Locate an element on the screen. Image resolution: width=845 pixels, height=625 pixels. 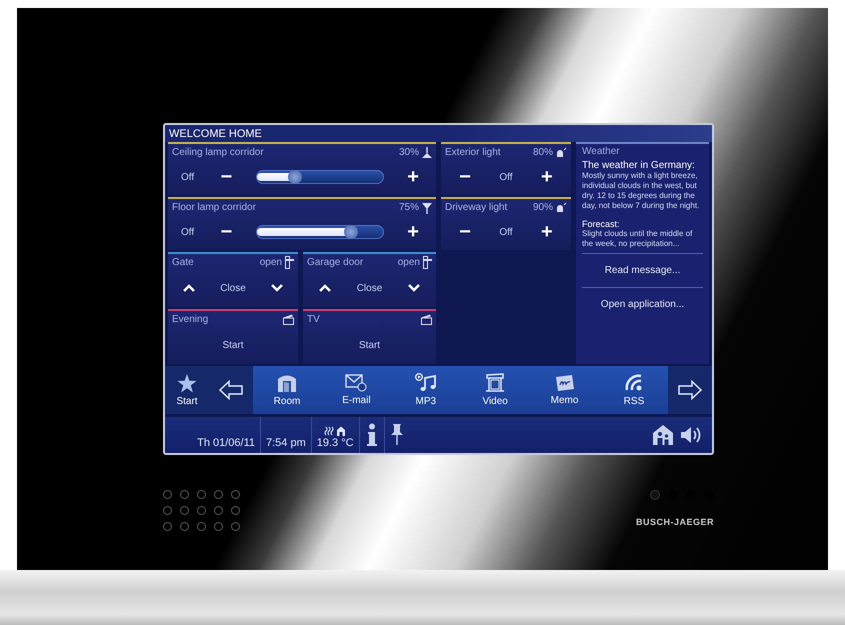
app-launcher-button: Room is located at coordinates (287, 390).